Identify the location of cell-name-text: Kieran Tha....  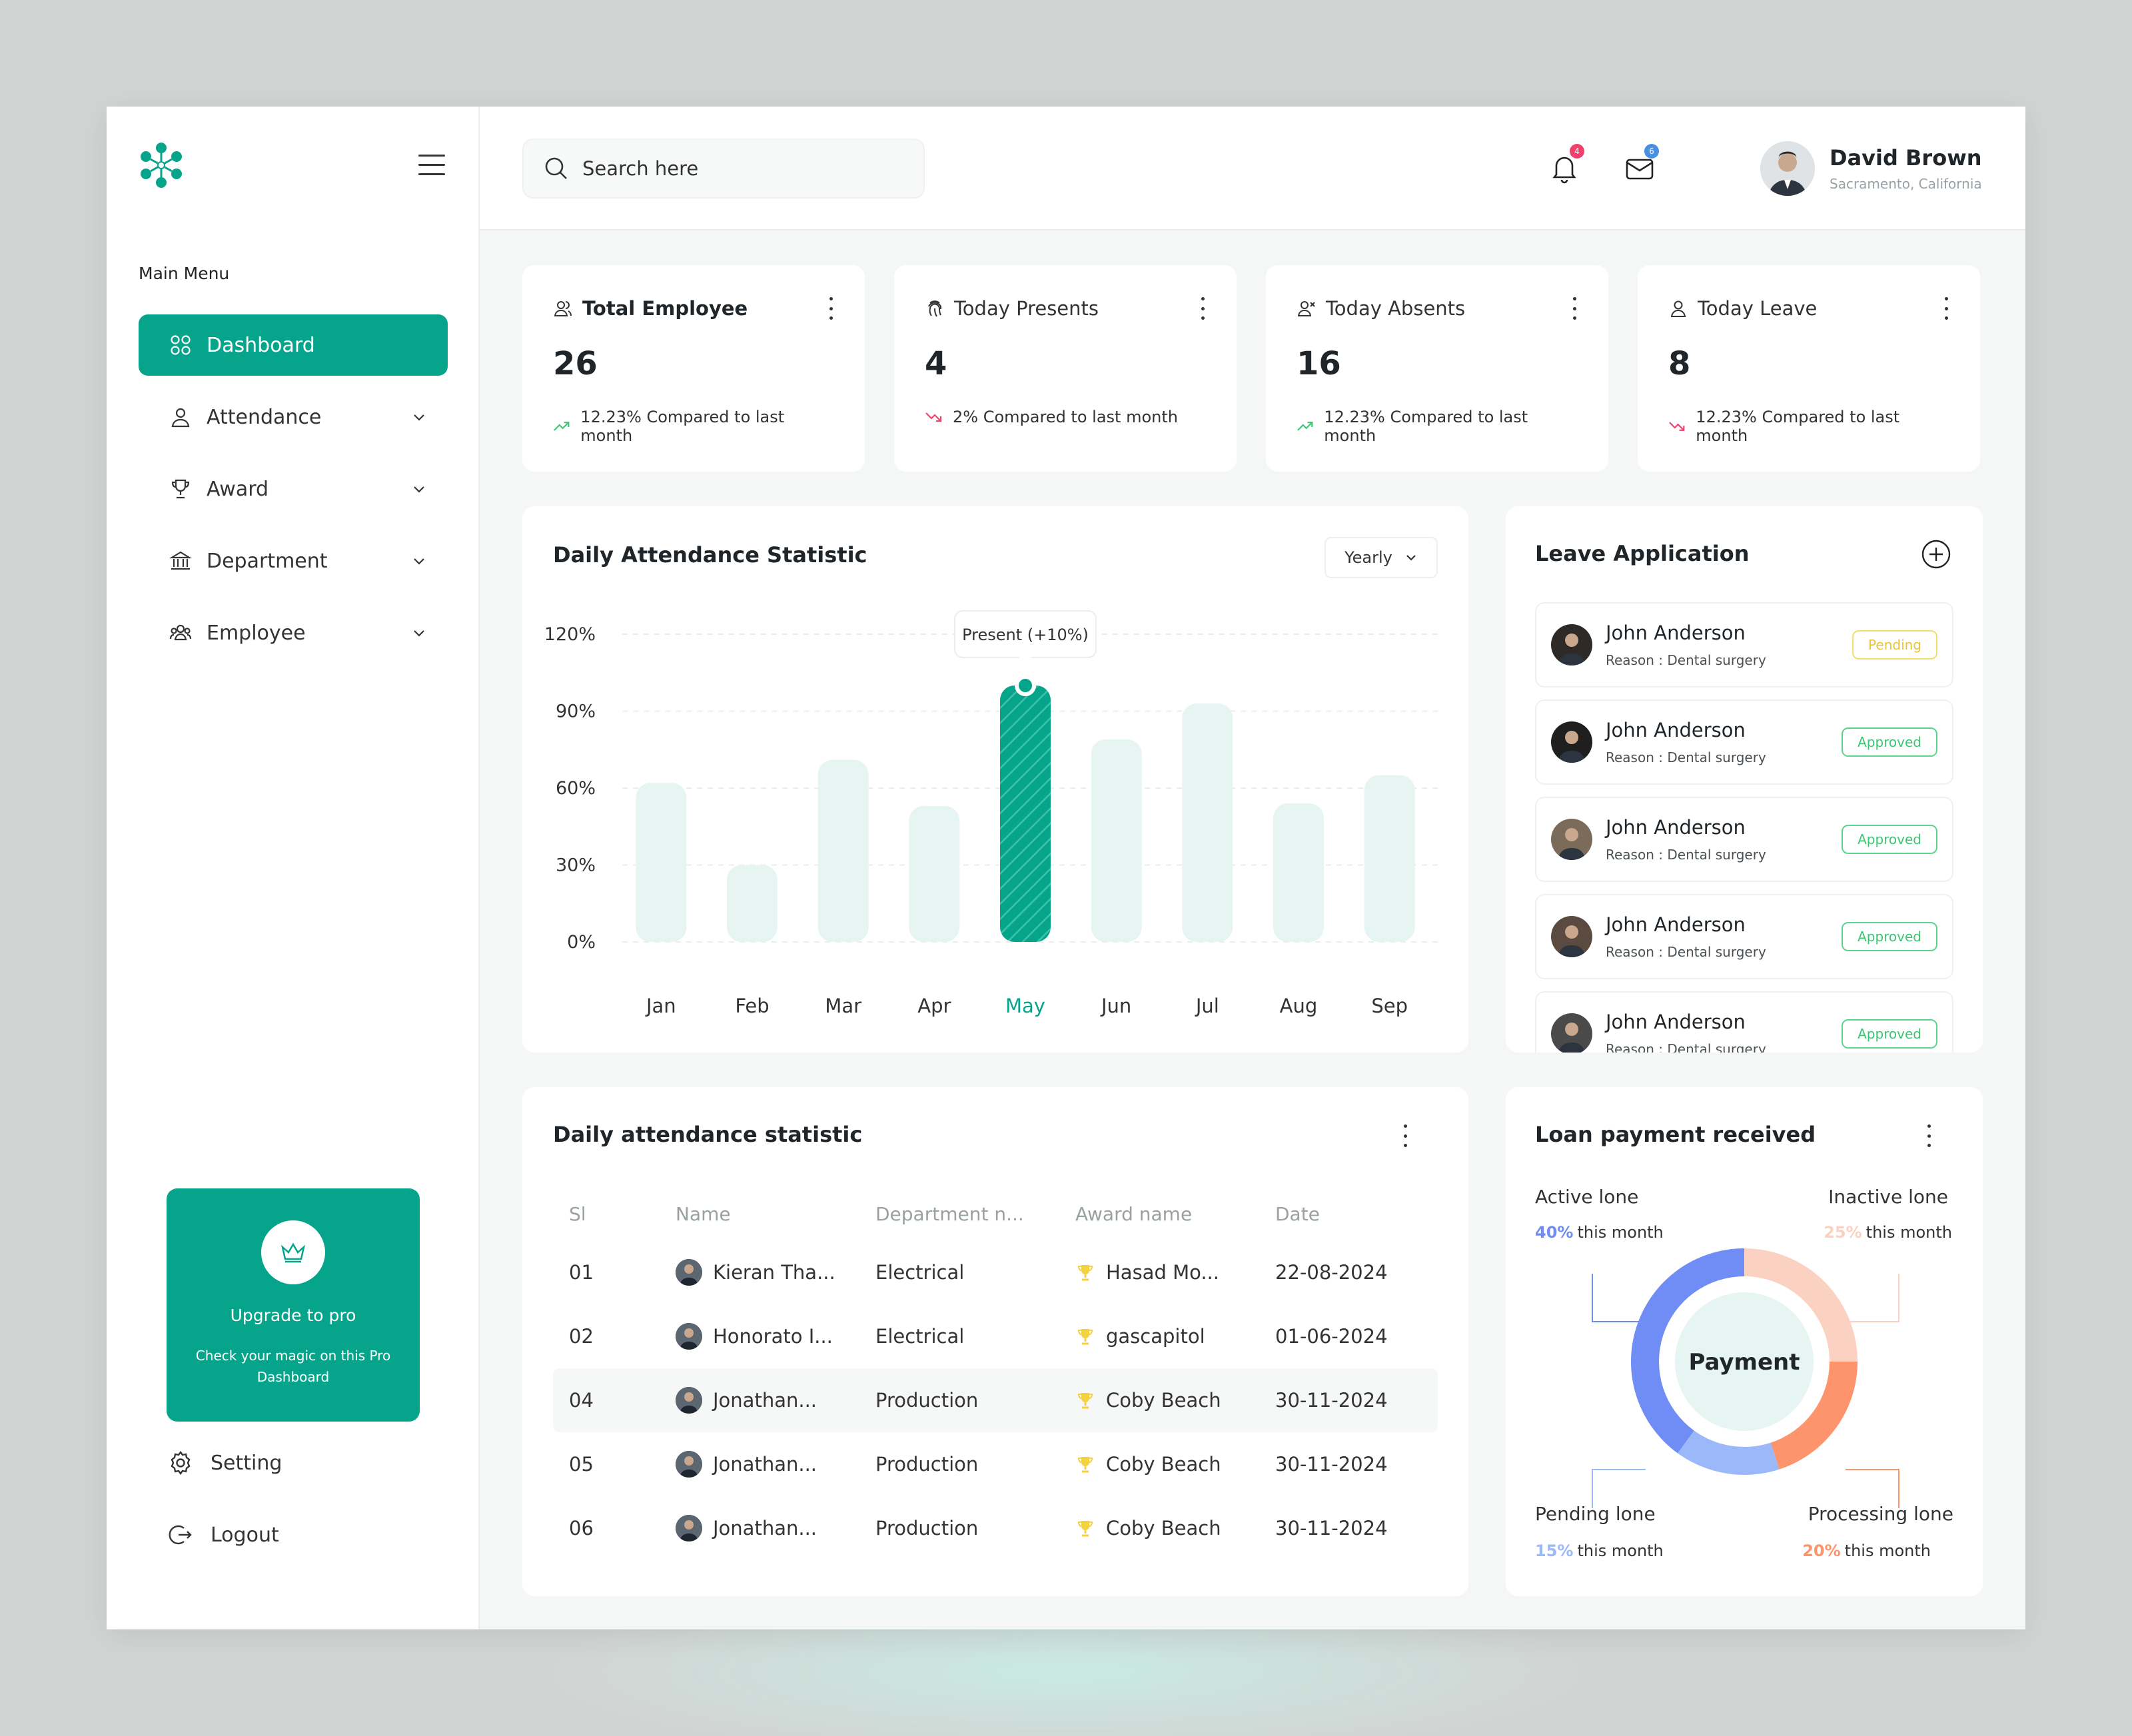
(774, 1272).